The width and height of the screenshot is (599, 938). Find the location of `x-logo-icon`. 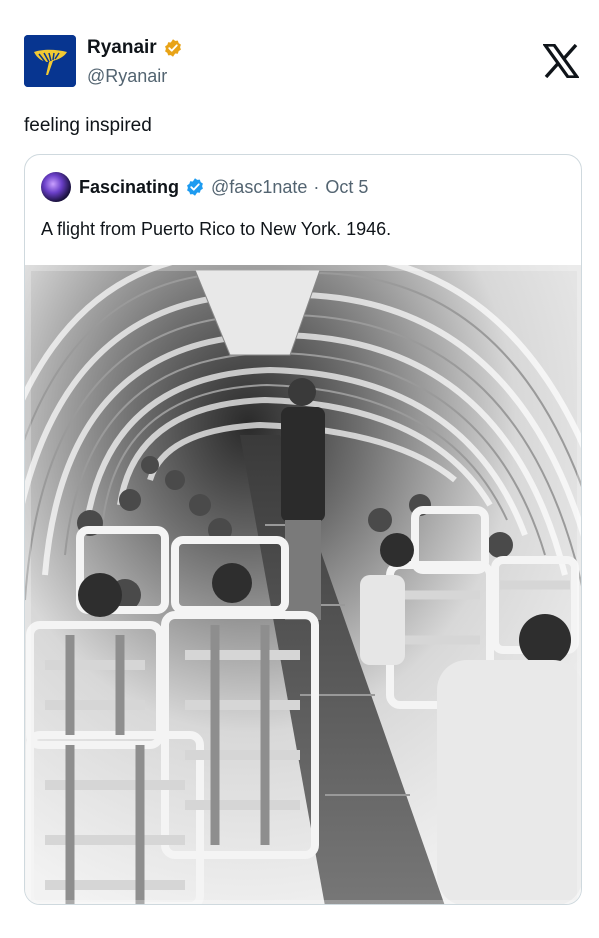

x-logo-icon is located at coordinates (561, 61).